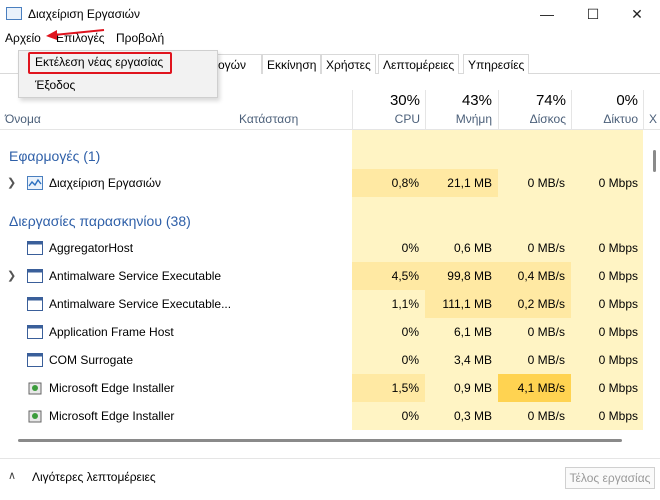 Image resolution: width=660 pixels, height=500 pixels. I want to click on tab-services: Υπηρεσίες, so click(496, 64).